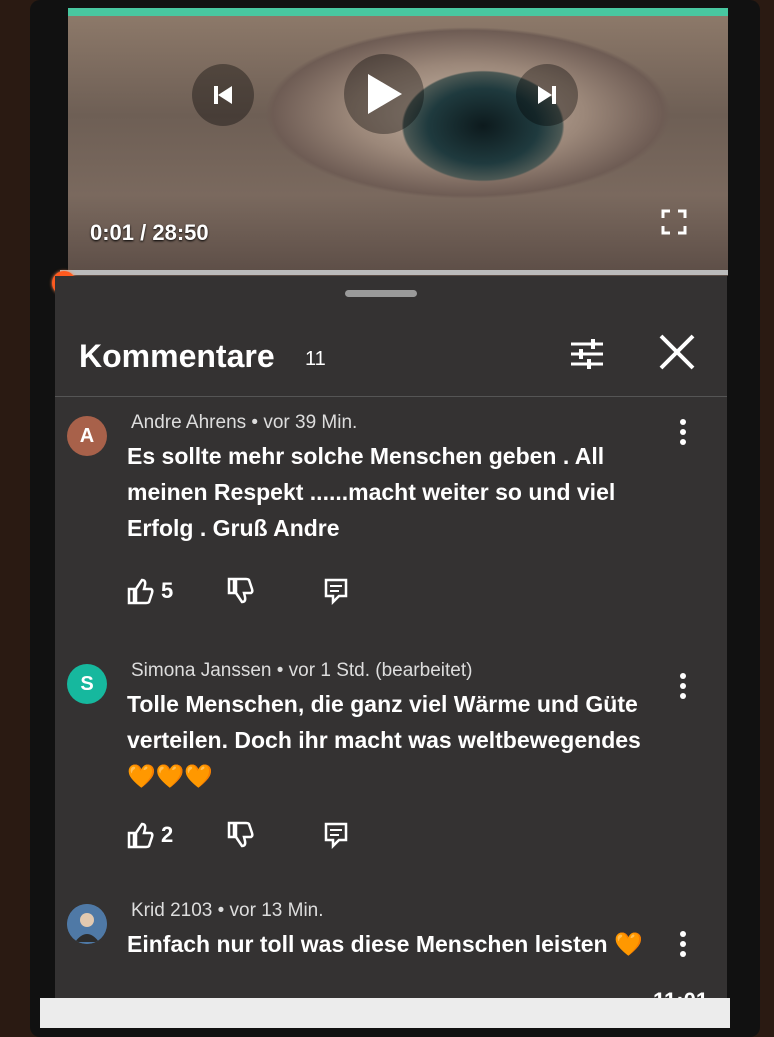  I want to click on play-icon, so click(385, 94).